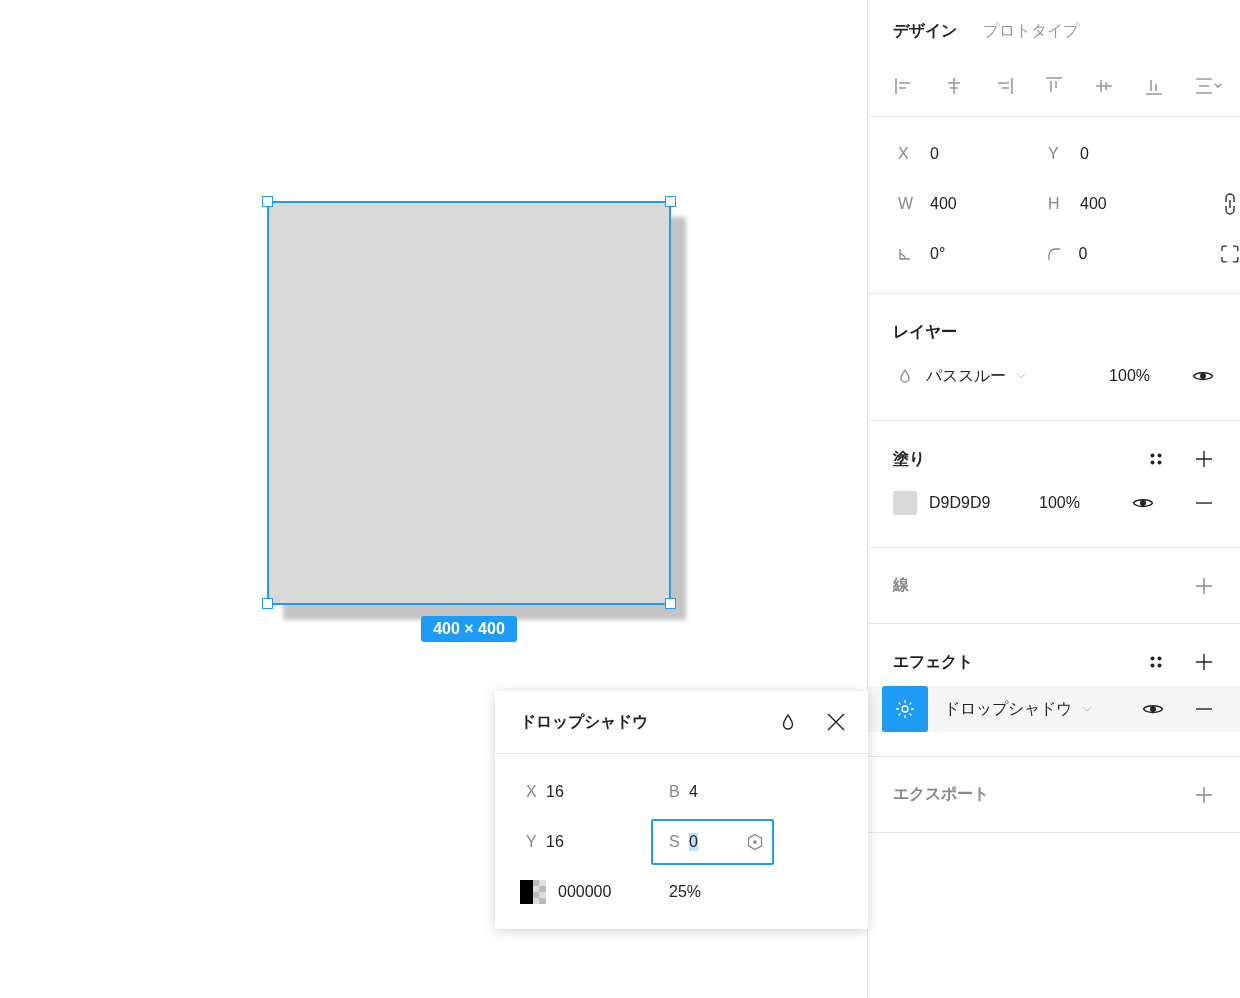  Describe the element at coordinates (941, 794) in the screenshot. I see `section-title: エクスポート` at that location.